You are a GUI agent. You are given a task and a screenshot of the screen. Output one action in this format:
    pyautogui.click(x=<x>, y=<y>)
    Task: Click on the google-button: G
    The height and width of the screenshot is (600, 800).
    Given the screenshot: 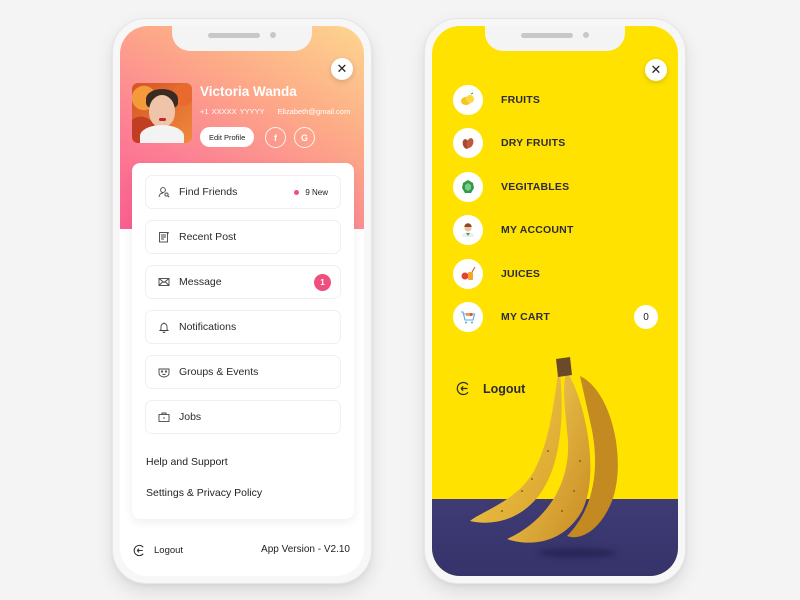 What is the action you would take?
    pyautogui.click(x=304, y=137)
    